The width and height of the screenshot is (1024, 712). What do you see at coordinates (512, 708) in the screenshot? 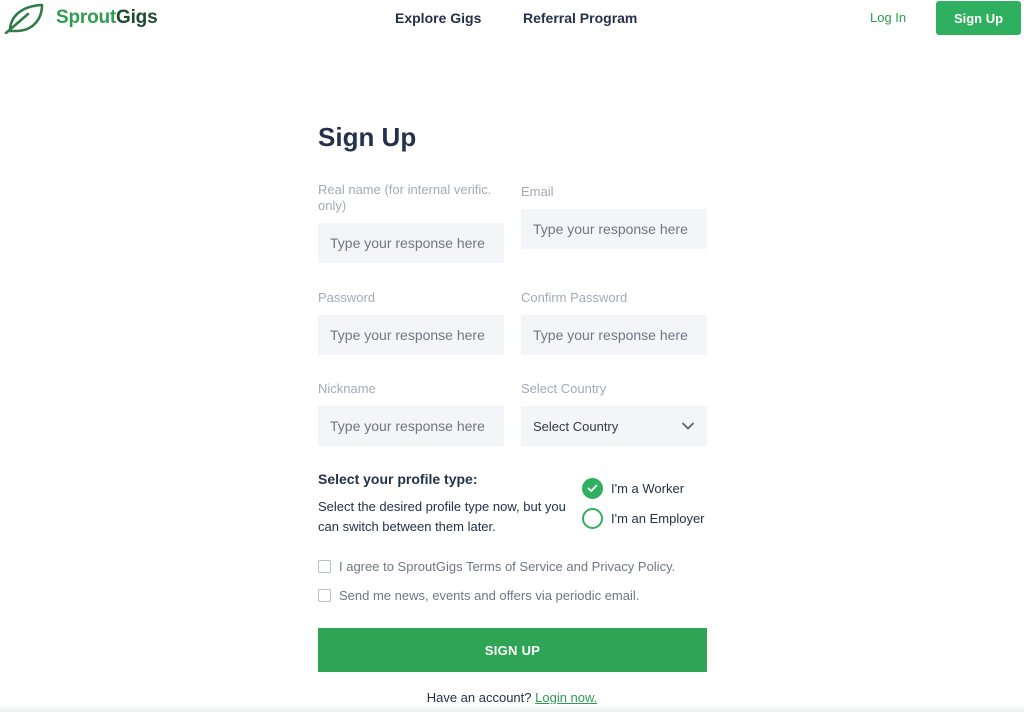
I see `bottom-divider` at bounding box center [512, 708].